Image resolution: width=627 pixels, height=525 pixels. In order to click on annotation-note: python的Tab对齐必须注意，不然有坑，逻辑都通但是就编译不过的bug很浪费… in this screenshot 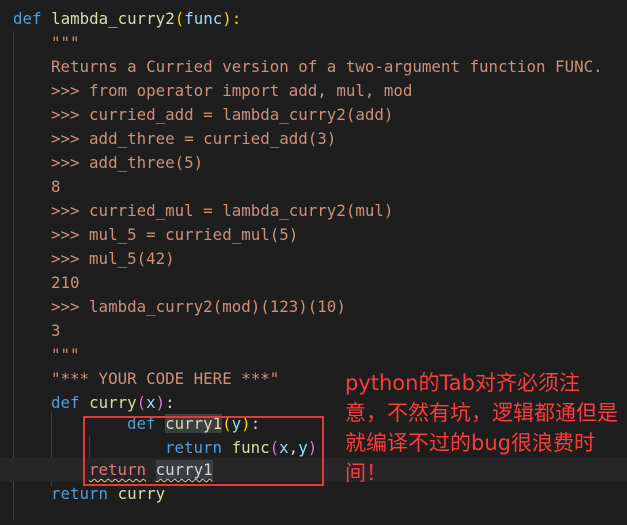, I will do `click(481, 428)`.